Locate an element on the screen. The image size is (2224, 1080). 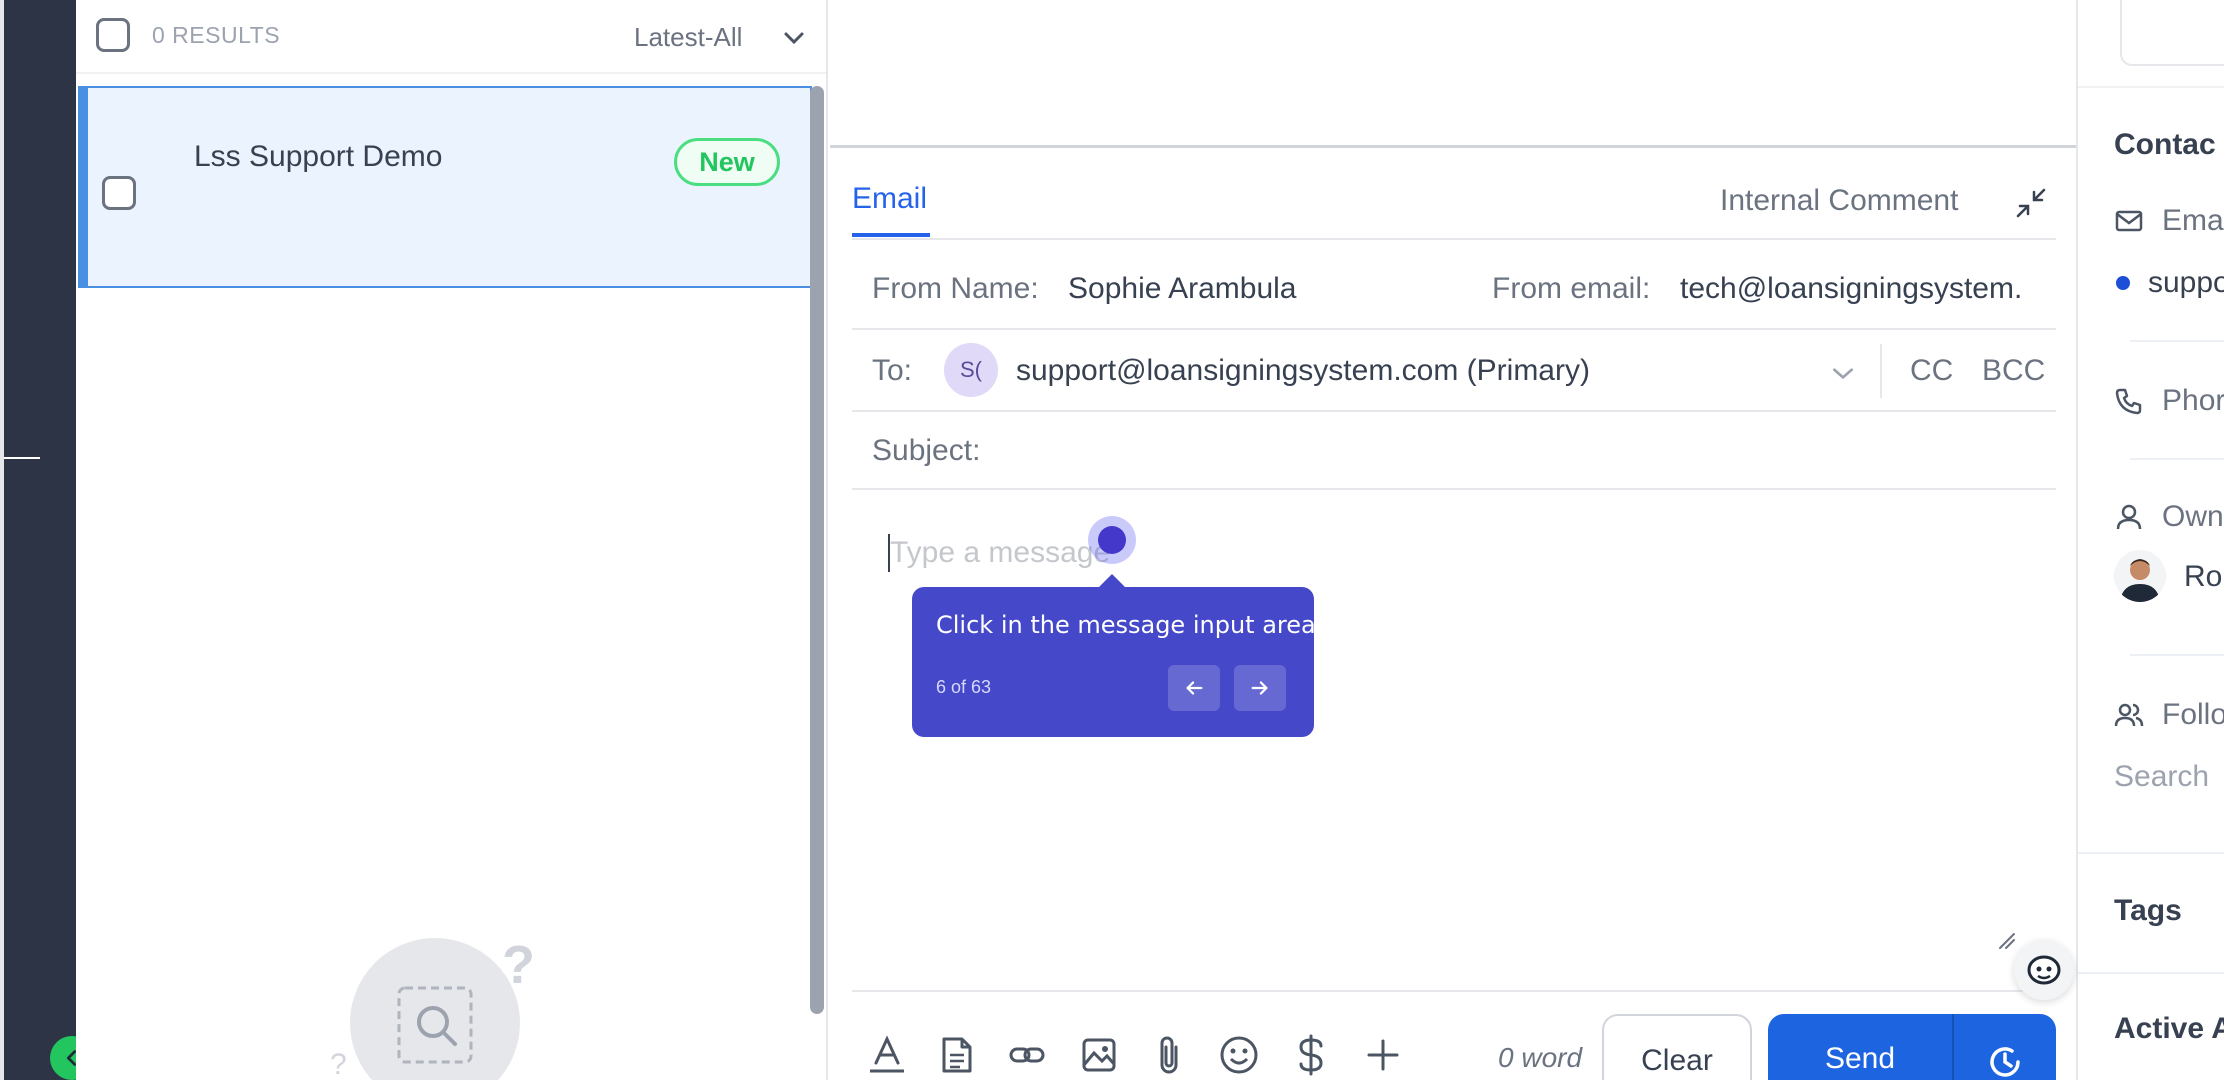
tooltip-arrow is located at coordinates (1112, 581).